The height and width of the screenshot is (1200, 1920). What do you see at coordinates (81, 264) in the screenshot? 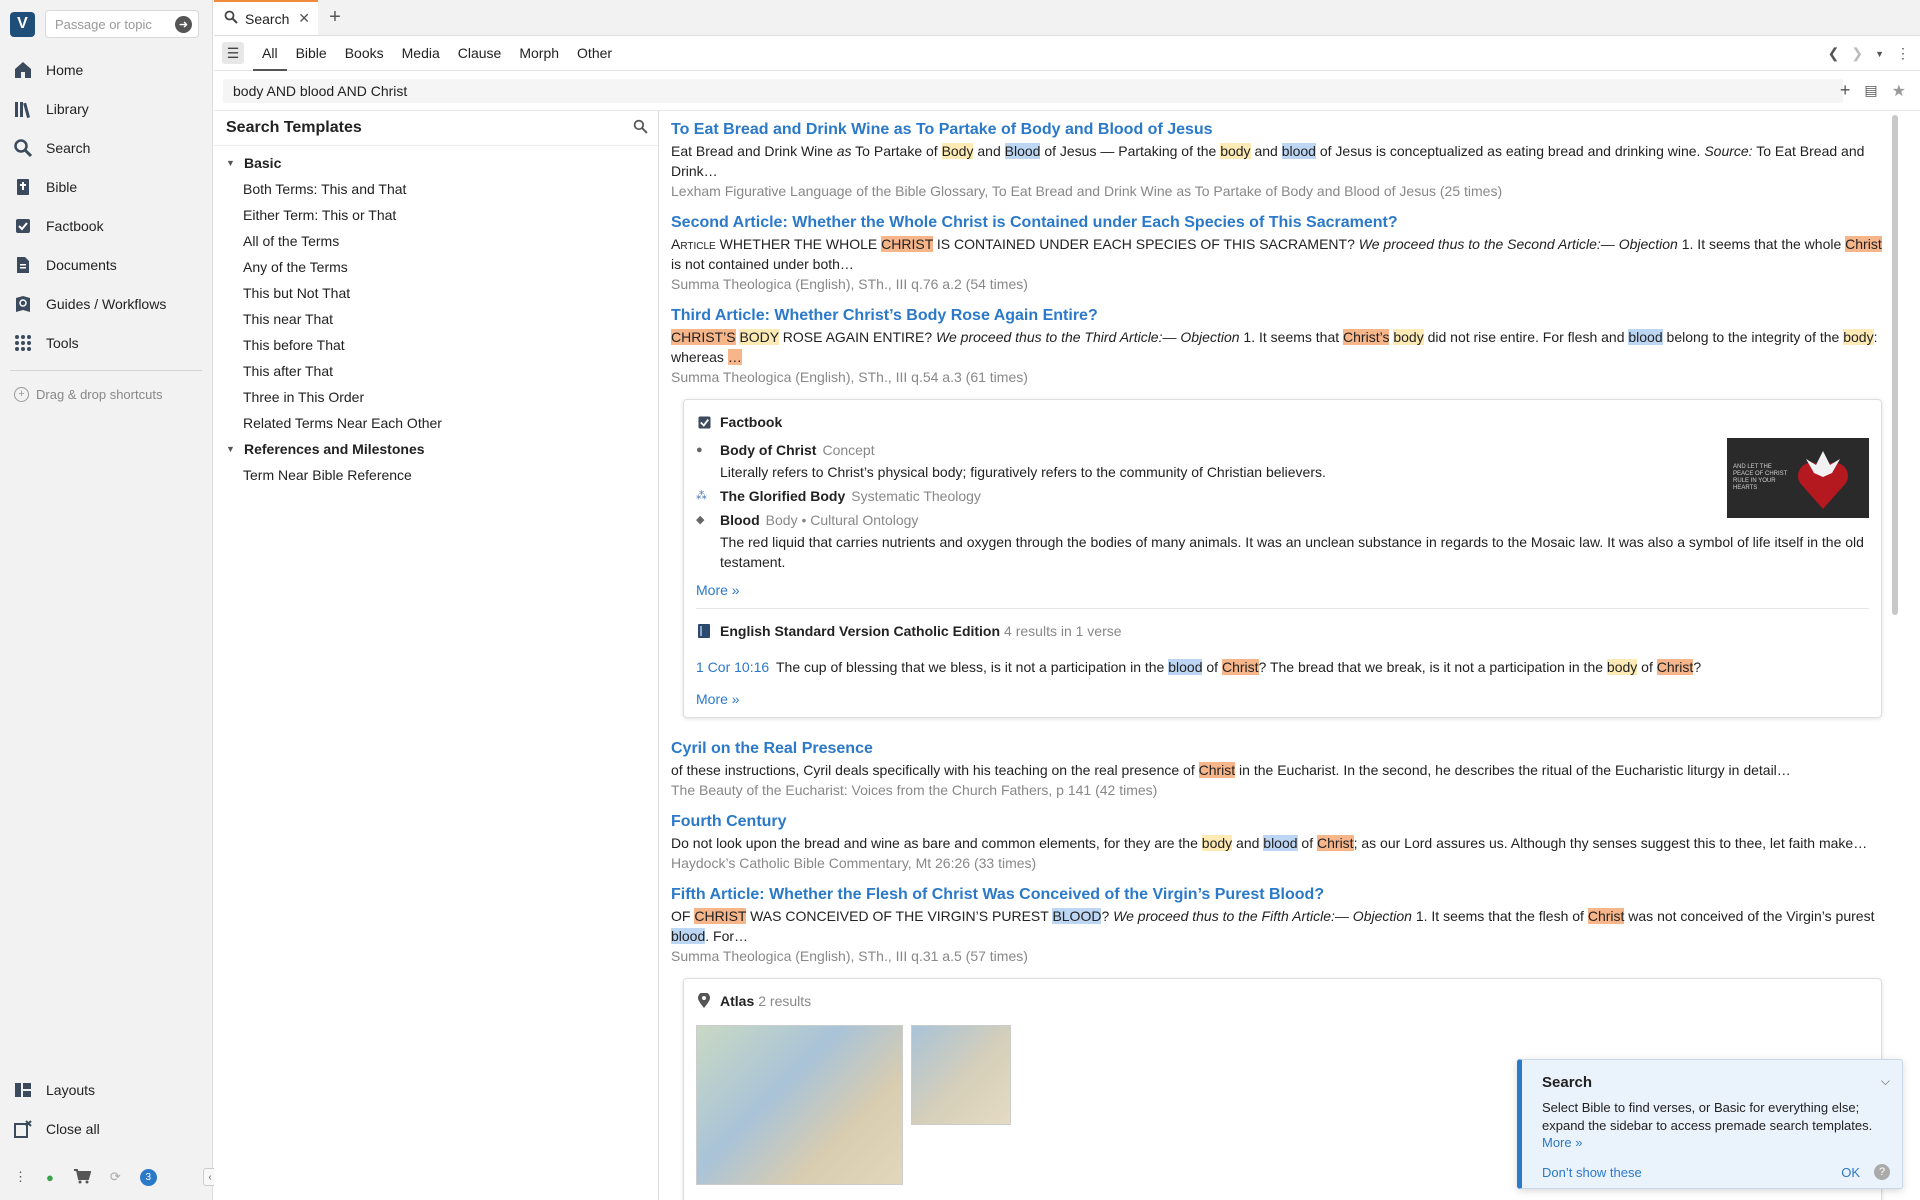
I see `nav-label: Documents` at bounding box center [81, 264].